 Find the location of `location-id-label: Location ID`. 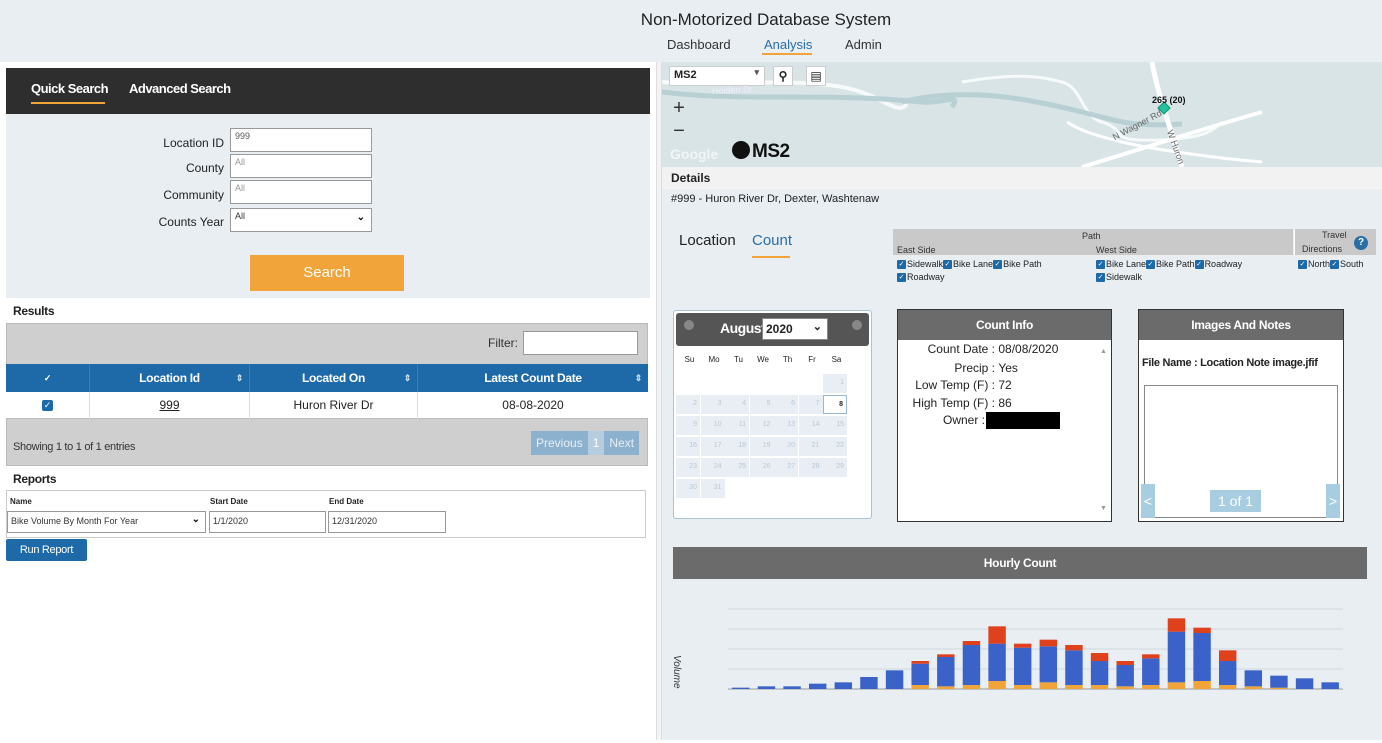

location-id-label: Location ID is located at coordinates (193, 143).